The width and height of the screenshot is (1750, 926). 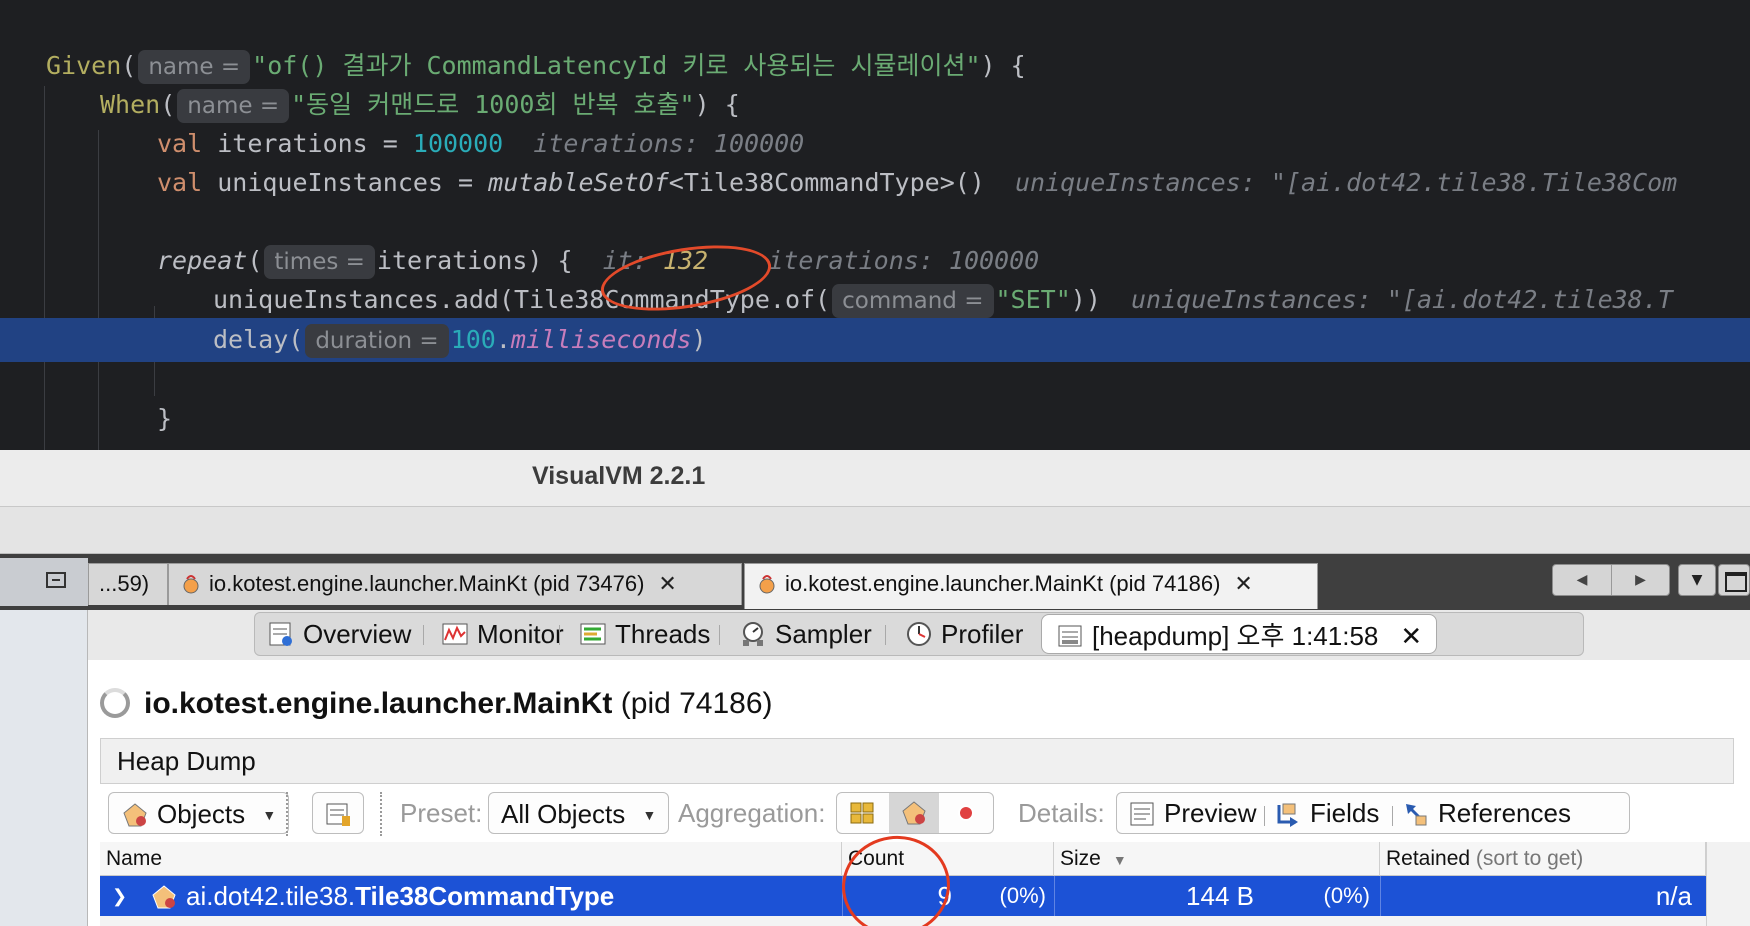 I want to click on tab-monitor: Monitor, so click(x=502, y=634).